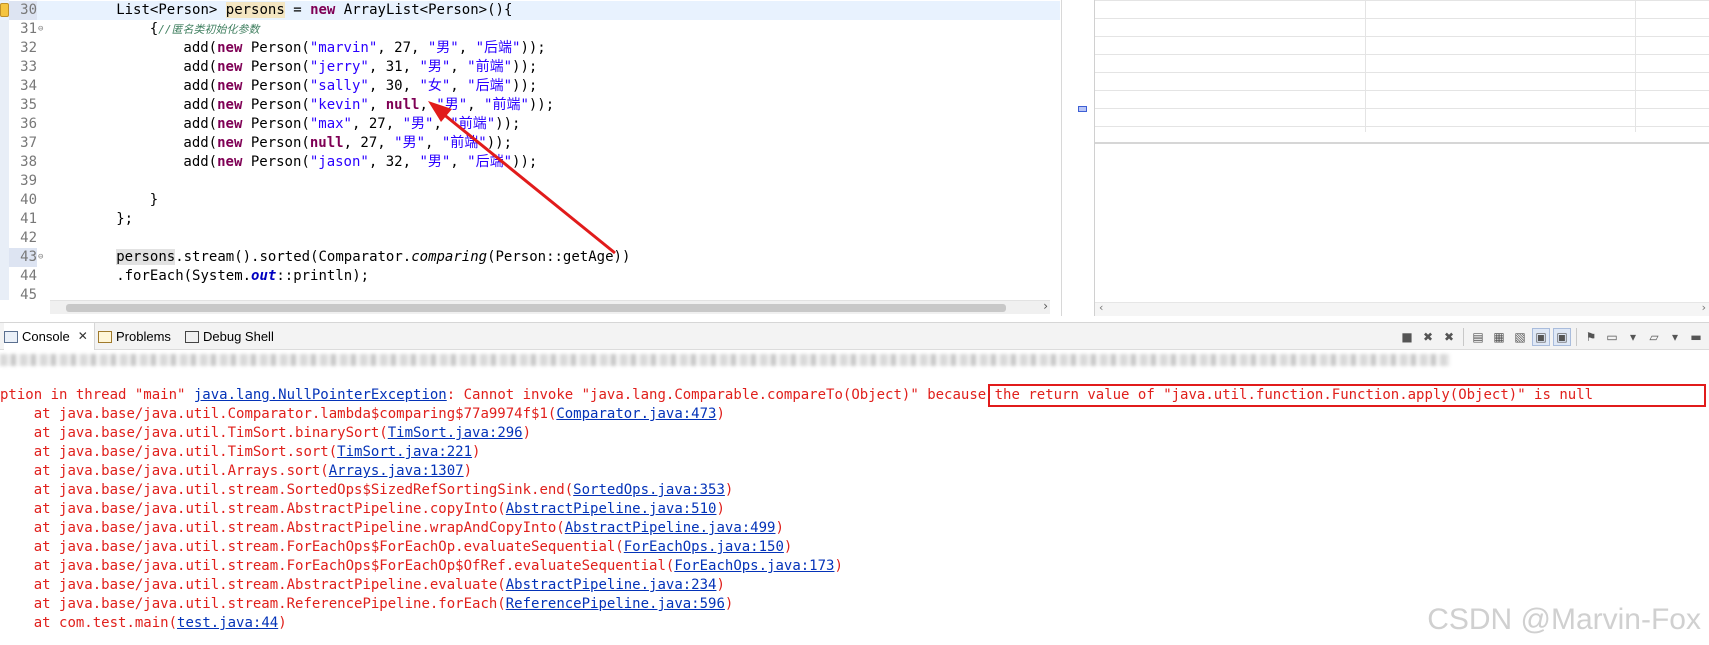 Image resolution: width=1709 pixels, height=645 pixels. I want to click on code-token: ArrayList<Person>(){, so click(424, 10).